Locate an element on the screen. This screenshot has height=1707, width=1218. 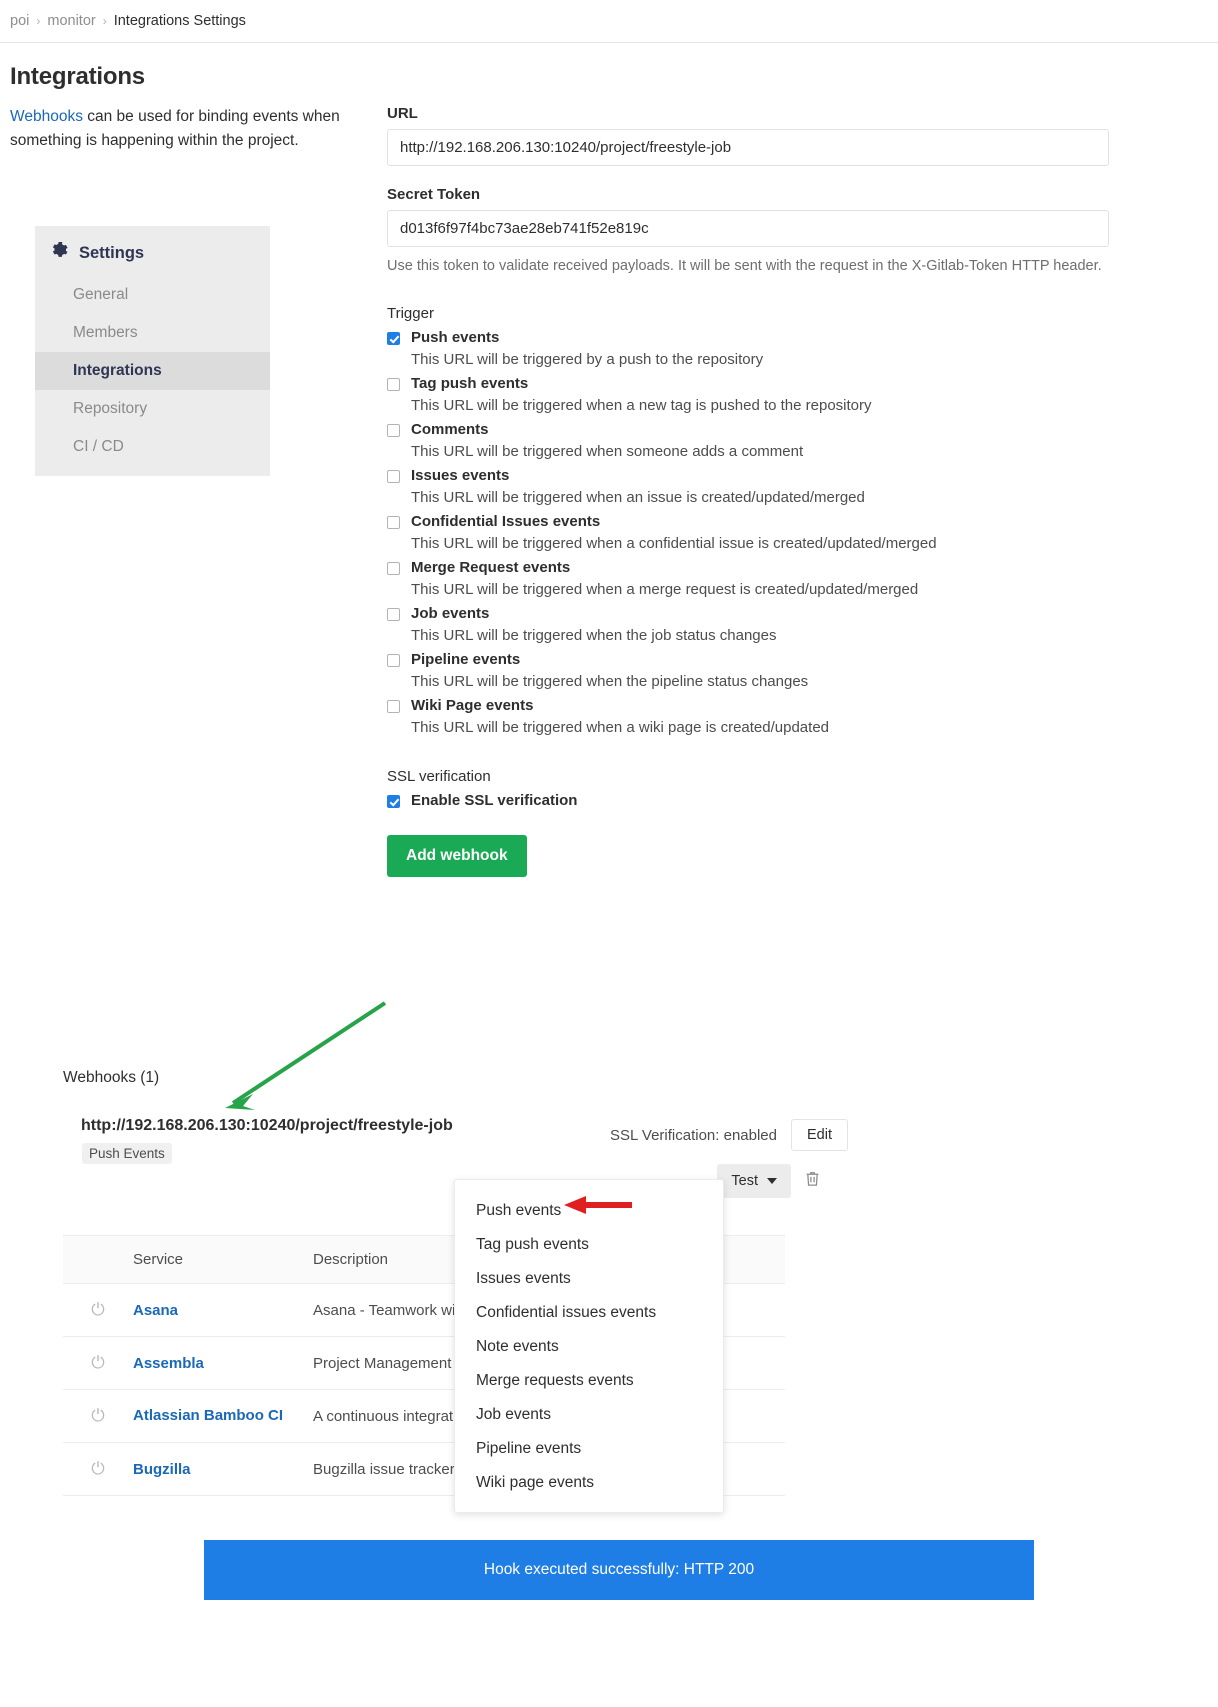
sidebar-header-label: Settings is located at coordinates (112, 252).